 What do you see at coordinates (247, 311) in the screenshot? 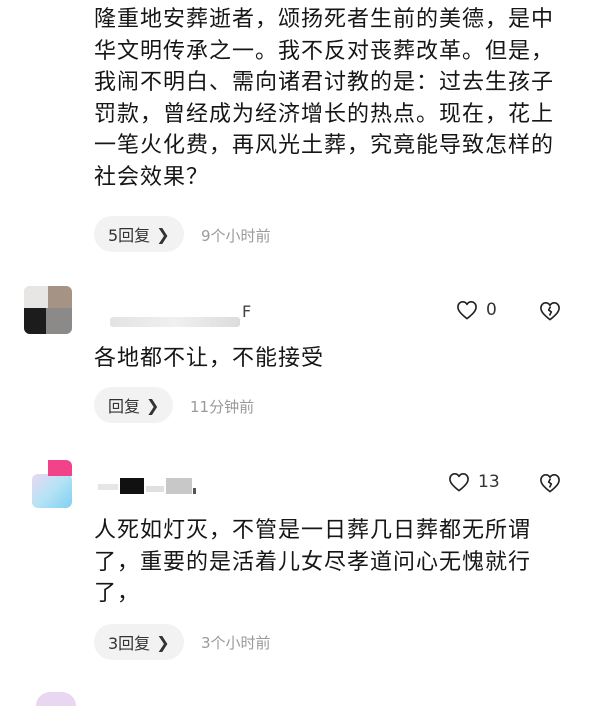
I see `username-fragment: F` at bounding box center [247, 311].